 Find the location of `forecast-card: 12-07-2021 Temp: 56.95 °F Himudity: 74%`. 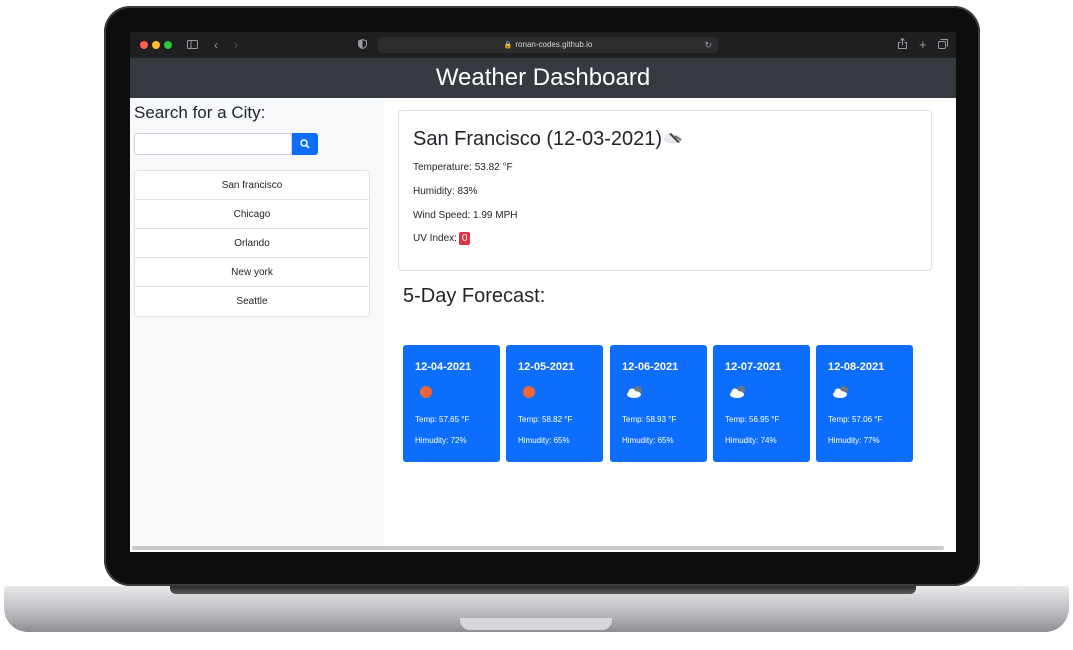

forecast-card: 12-07-2021 Temp: 56.95 °F Himudity: 74% is located at coordinates (761, 403).